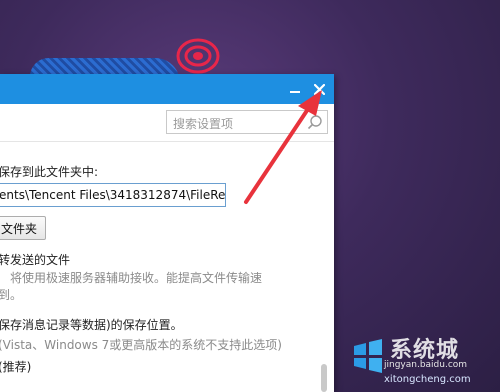 This screenshot has width=500, height=392. What do you see at coordinates (203, 124) in the screenshot?
I see `search-placeholder: 搜索设置项` at bounding box center [203, 124].